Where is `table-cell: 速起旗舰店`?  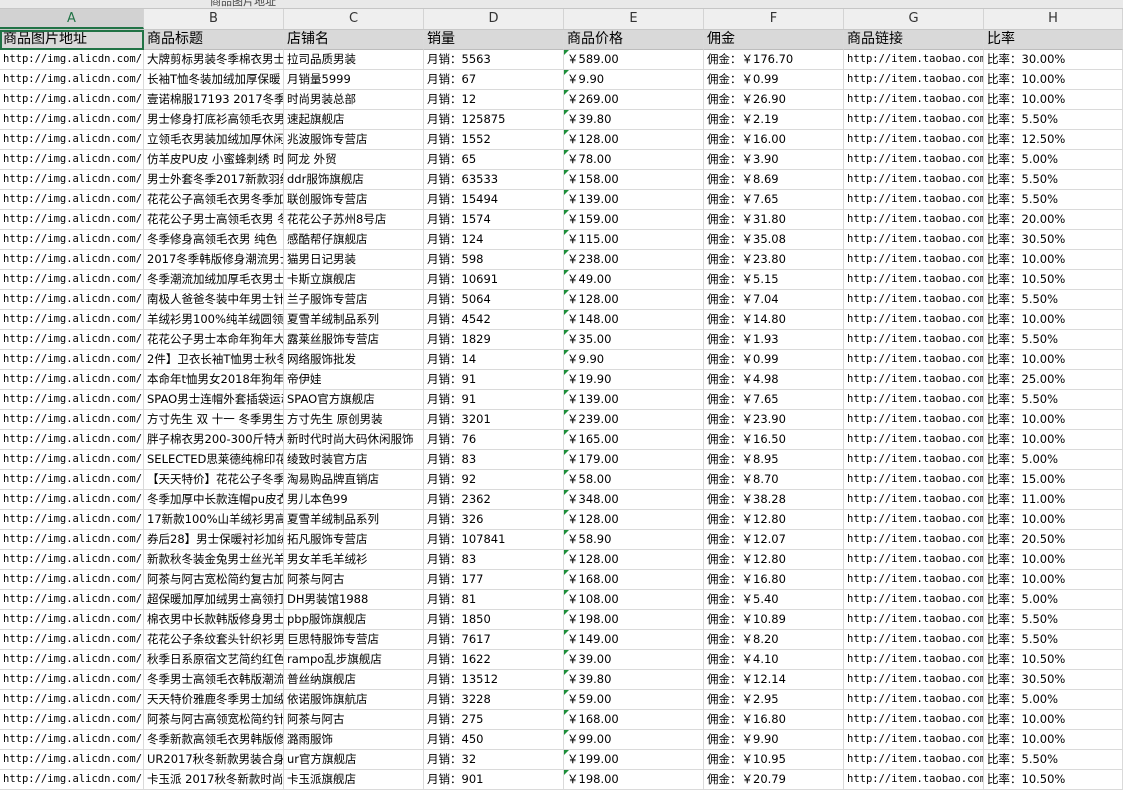 table-cell: 速起旗舰店 is located at coordinates (354, 120).